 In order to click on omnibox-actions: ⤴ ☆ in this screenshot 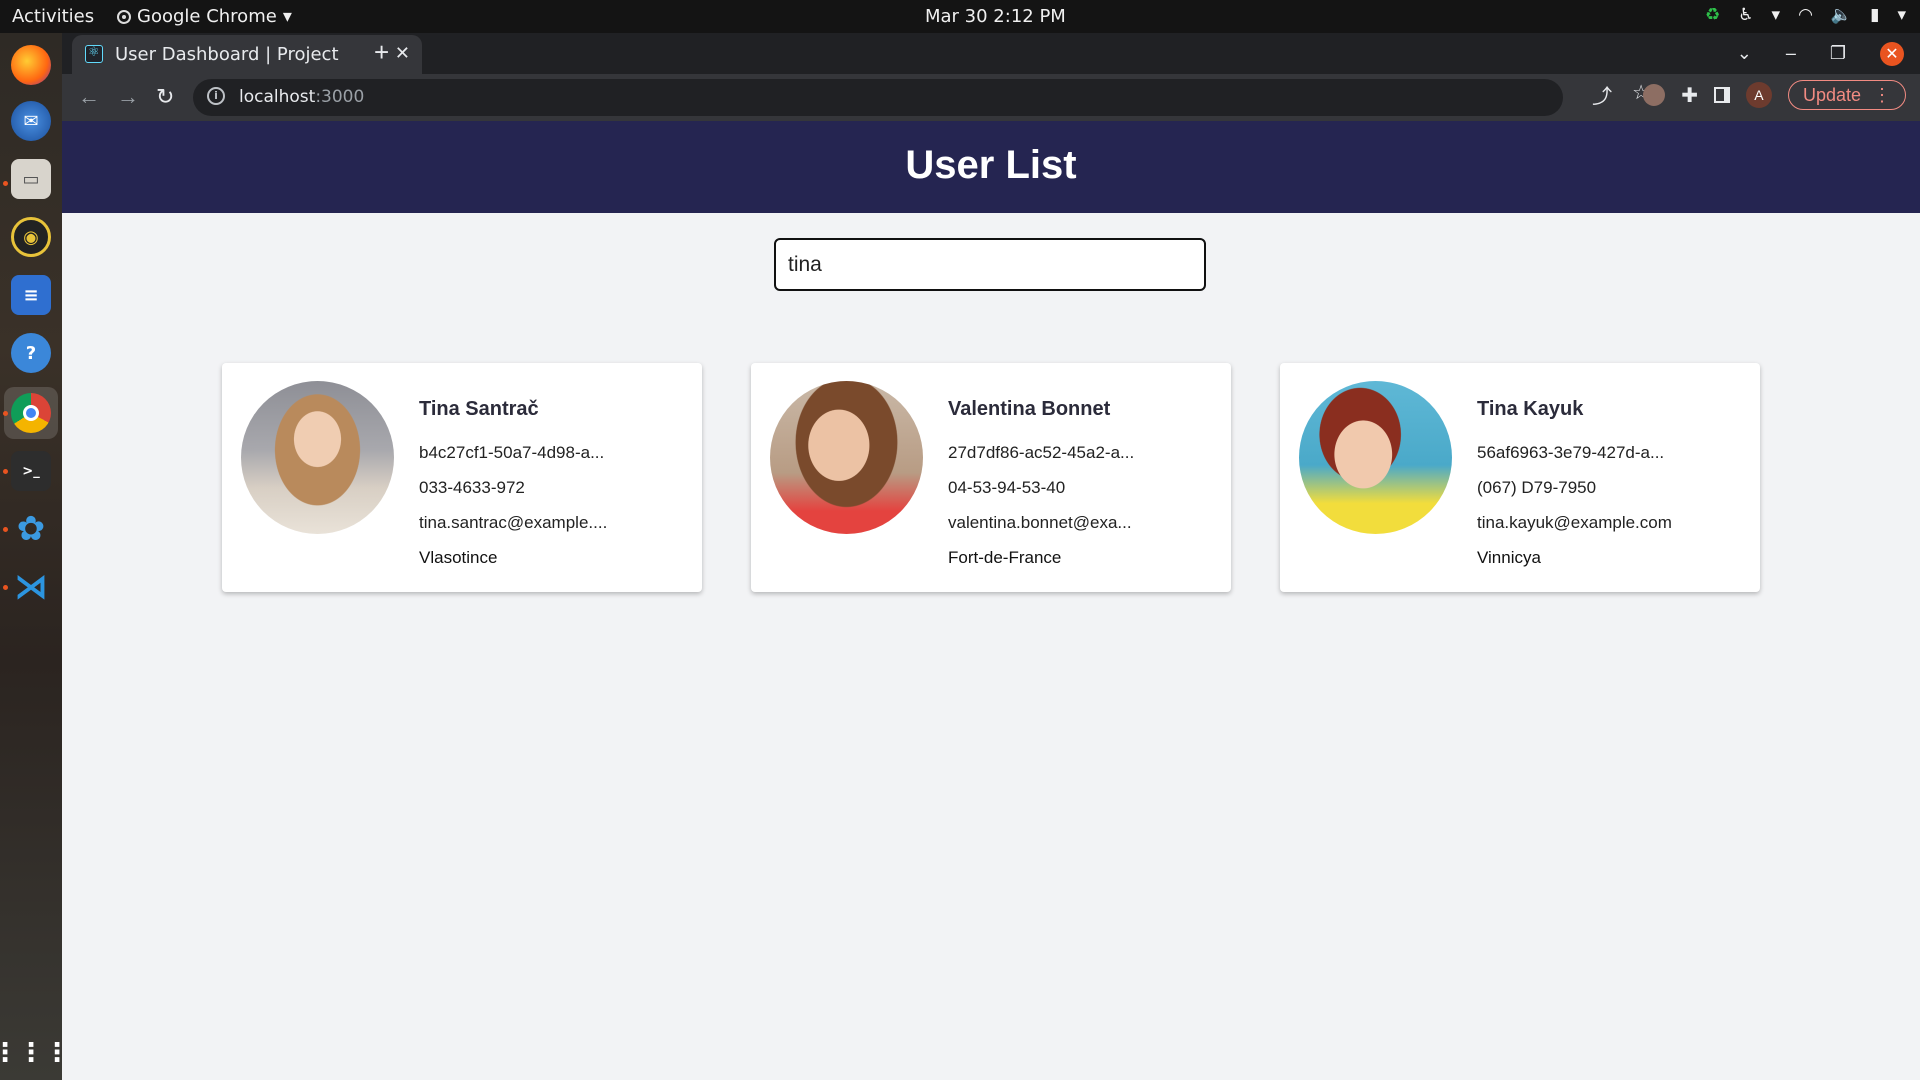, I will do `click(1621, 94)`.